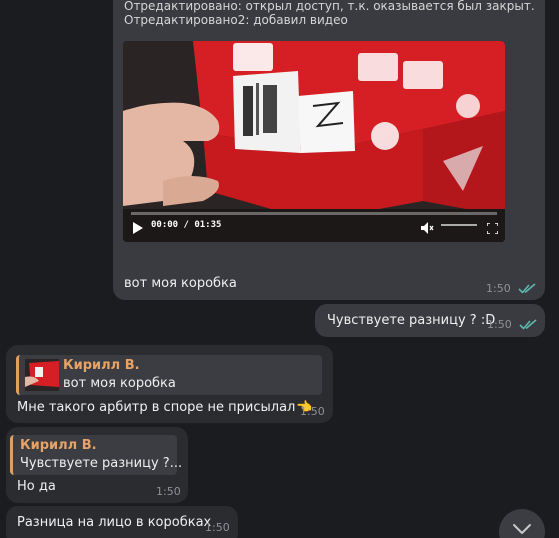 The image size is (559, 538). I want to click on message-bubble-outgoing: Чувствуете разницу ? :D 1:50, so click(430, 320).